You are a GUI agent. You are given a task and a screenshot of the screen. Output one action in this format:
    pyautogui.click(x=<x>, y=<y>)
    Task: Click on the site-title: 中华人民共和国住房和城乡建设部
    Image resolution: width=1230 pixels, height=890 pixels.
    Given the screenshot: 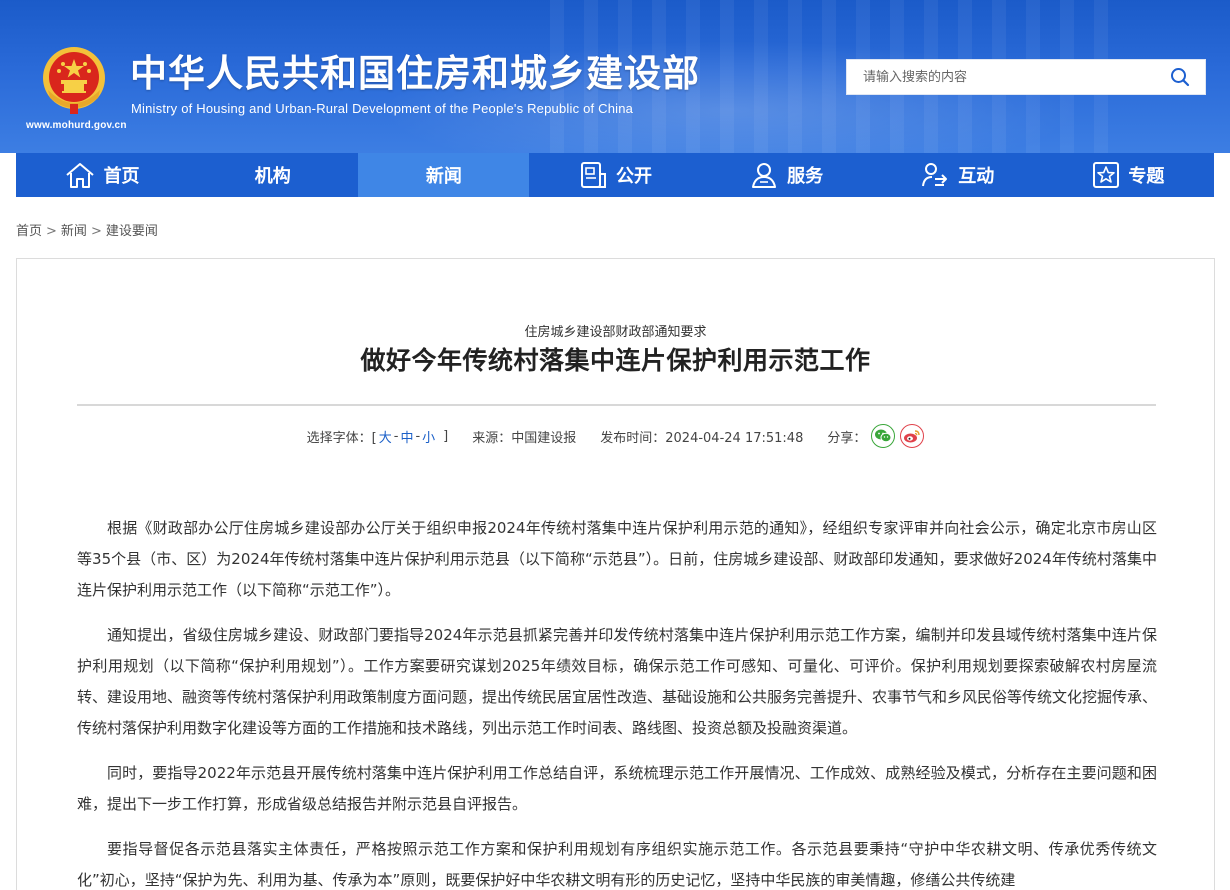 What is the action you would take?
    pyautogui.click(x=415, y=74)
    